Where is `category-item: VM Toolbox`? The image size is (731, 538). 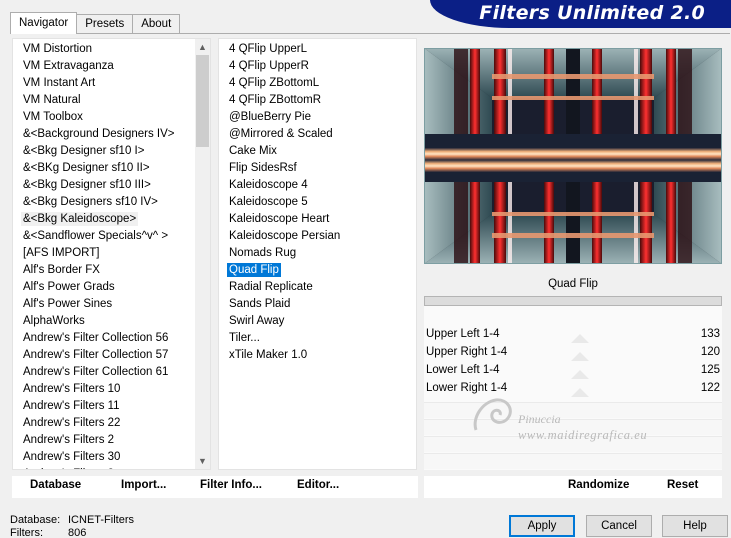
category-item: VM Toolbox is located at coordinates (111, 117).